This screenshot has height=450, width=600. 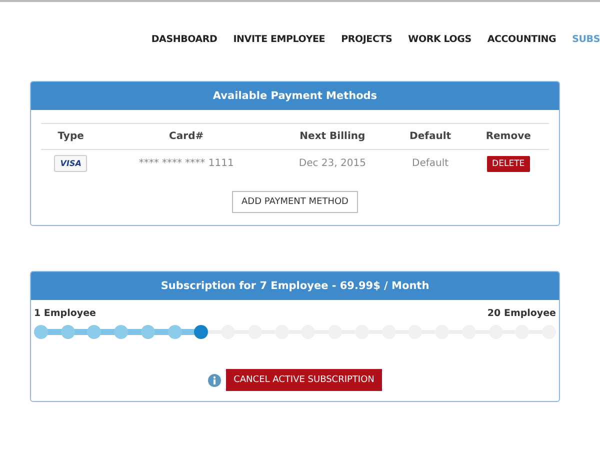 I want to click on info-icon, so click(x=214, y=380).